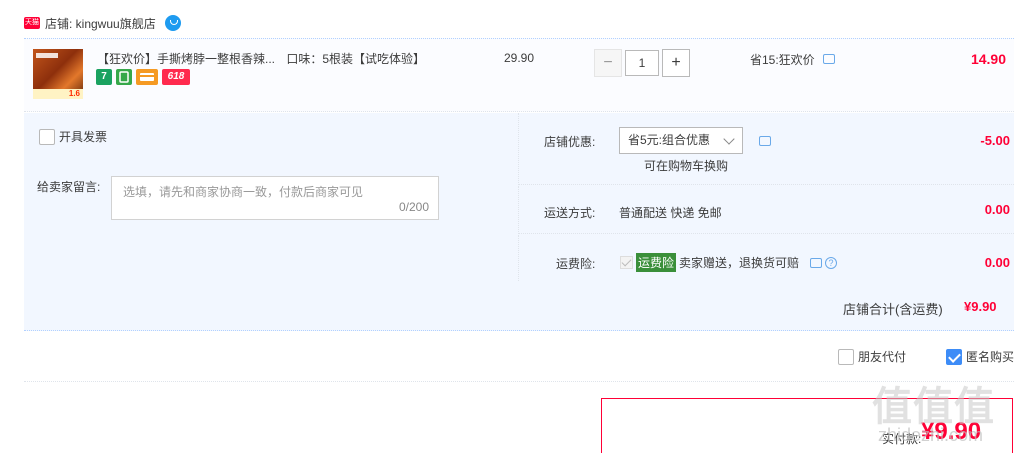  I want to click on insurance-option: 运费险 卖家赠送，退换货可赔 ?, so click(729, 262).